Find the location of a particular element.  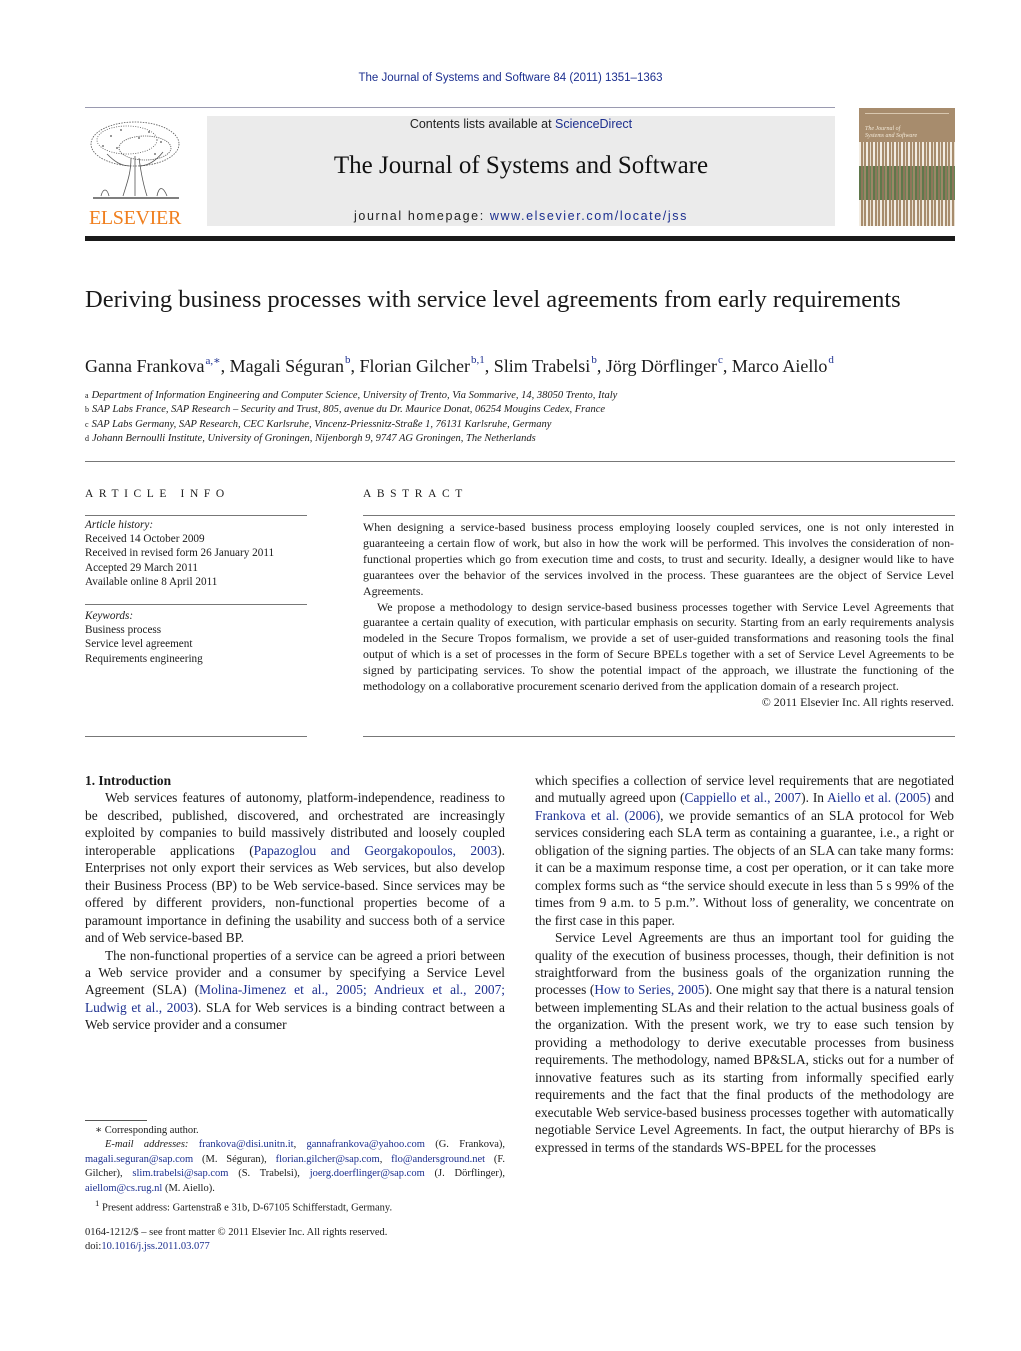

email-link: florian.gilcher@sap.com is located at coordinates (328, 1159).